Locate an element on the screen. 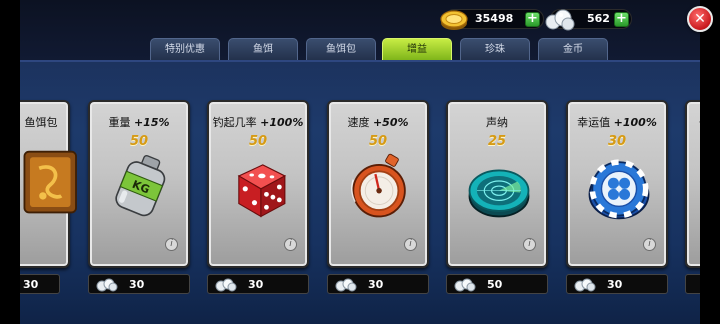 The width and height of the screenshot is (720, 324). item-card-sonar: 声纳 25 i is located at coordinates (497, 184).